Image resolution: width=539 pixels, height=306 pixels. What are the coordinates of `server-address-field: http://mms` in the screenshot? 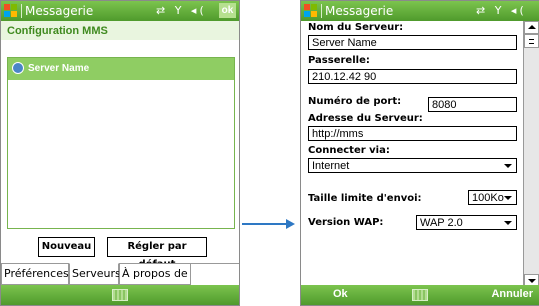 It's located at (412, 133).